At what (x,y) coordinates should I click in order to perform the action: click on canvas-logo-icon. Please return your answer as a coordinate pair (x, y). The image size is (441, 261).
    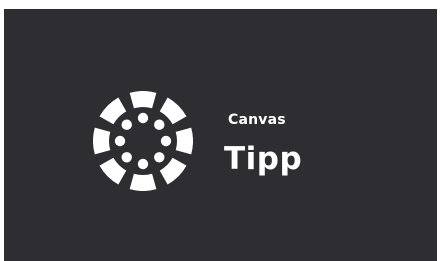
    Looking at the image, I should click on (143, 141).